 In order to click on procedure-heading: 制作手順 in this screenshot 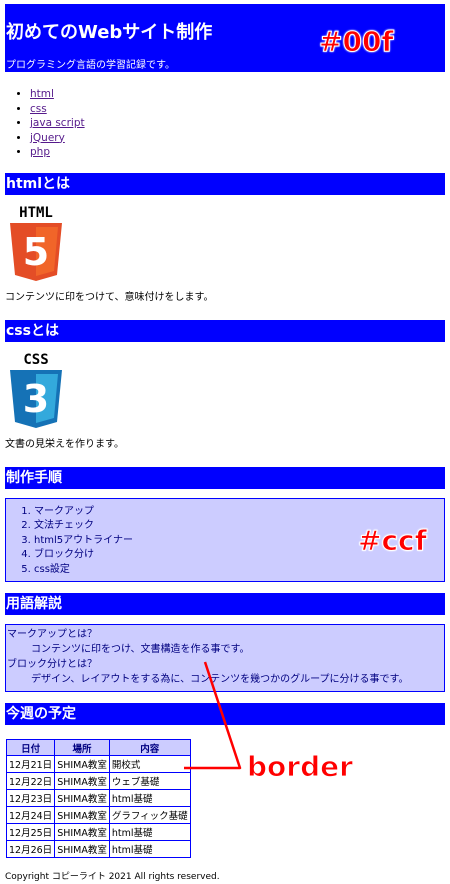, I will do `click(225, 477)`.